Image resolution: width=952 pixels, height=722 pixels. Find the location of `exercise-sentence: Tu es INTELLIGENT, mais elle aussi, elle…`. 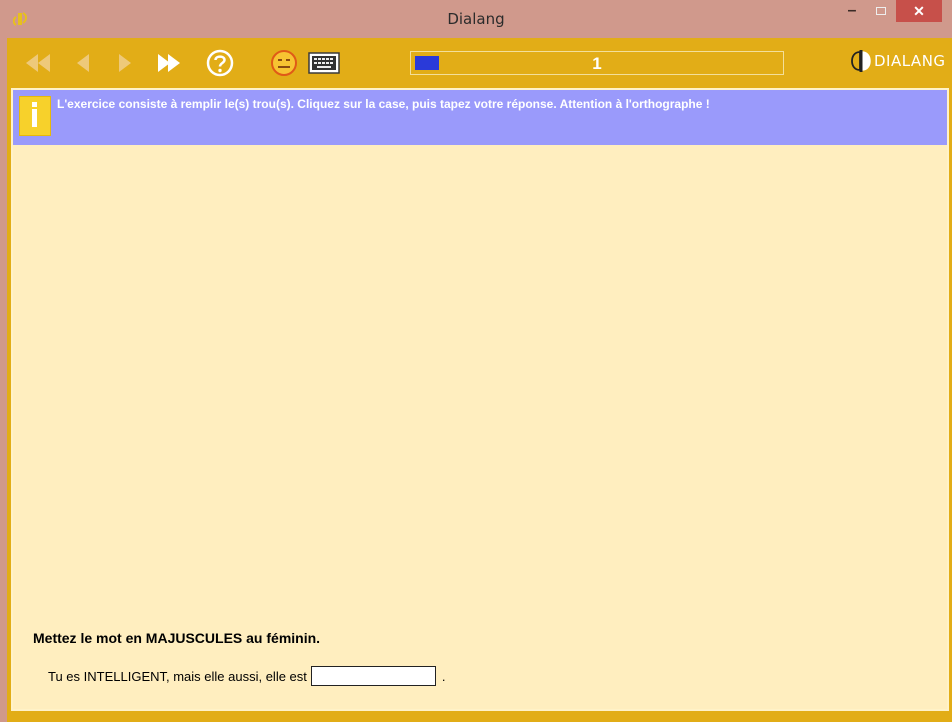

exercise-sentence: Tu es INTELLIGENT, mais elle aussi, elle… is located at coordinates (247, 676).